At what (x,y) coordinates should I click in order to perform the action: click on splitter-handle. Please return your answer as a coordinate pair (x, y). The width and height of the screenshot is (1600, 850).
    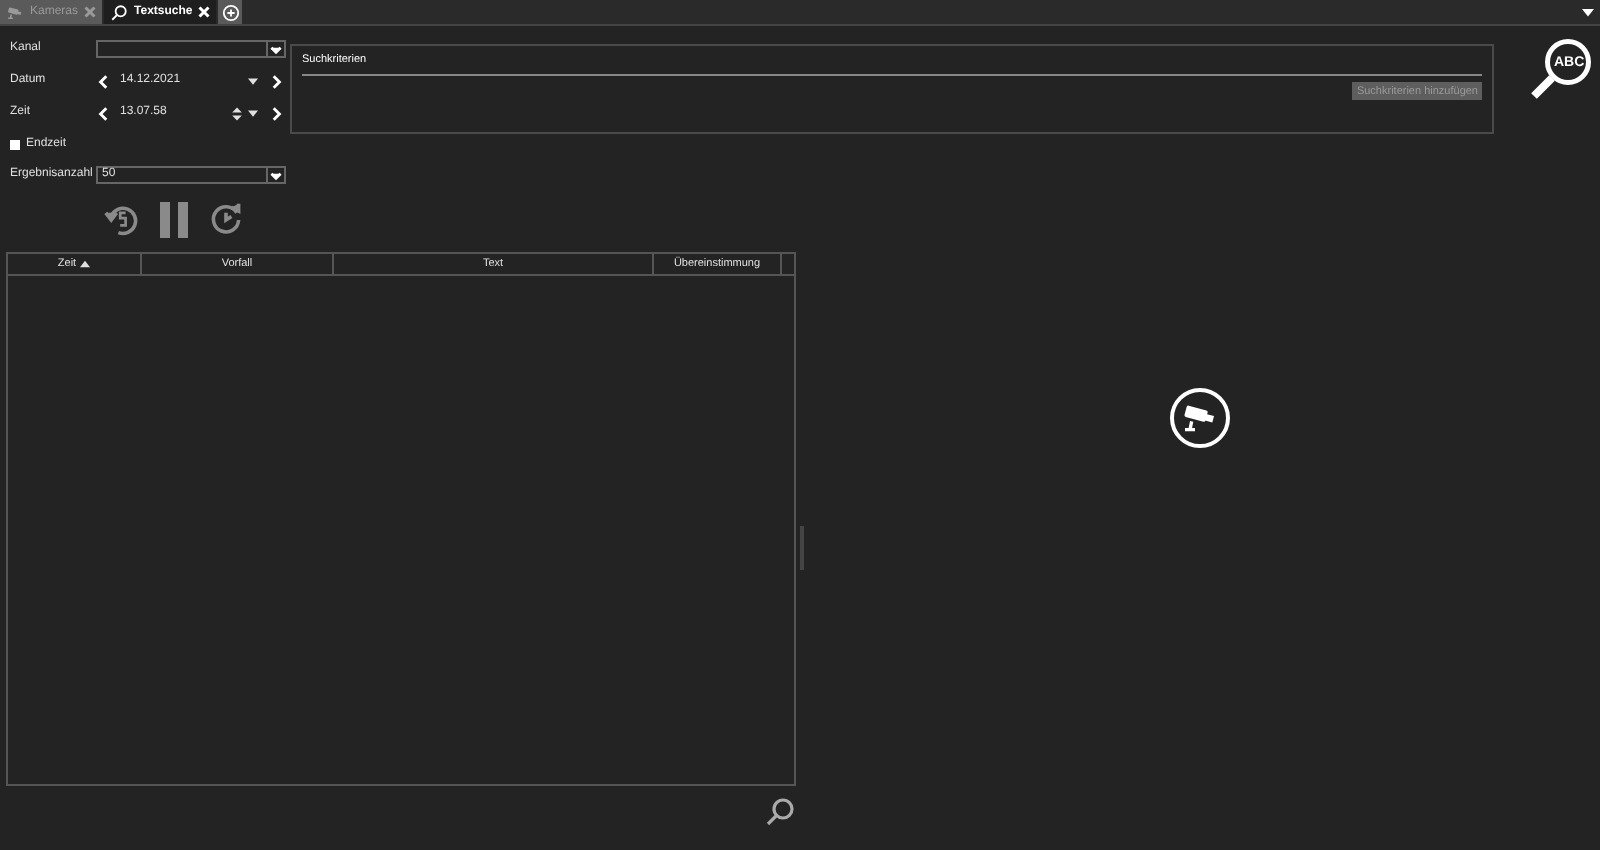
    Looking at the image, I should click on (802, 548).